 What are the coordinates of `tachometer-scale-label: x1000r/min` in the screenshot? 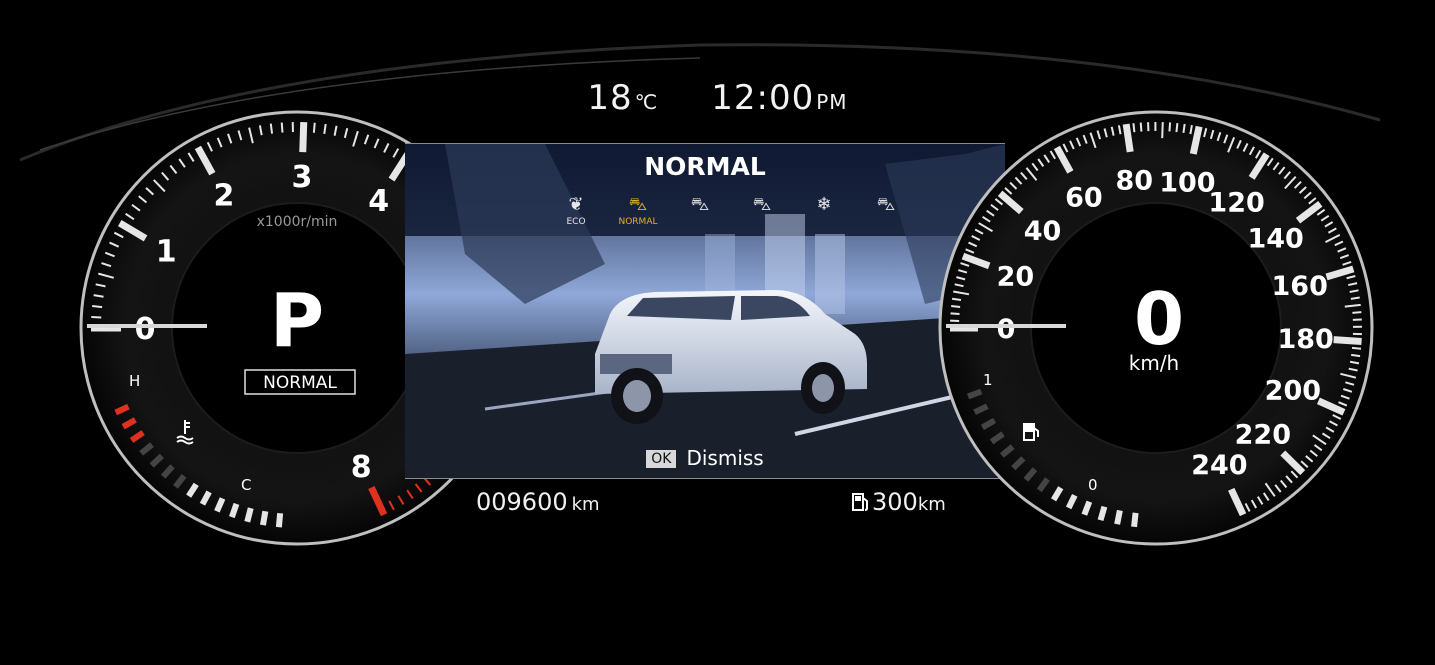 It's located at (297, 222).